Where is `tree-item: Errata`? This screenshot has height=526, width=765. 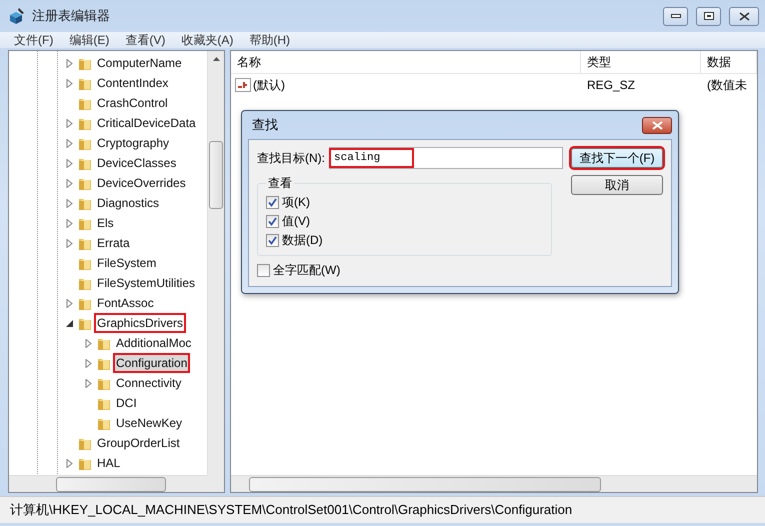 tree-item: Errata is located at coordinates (113, 243).